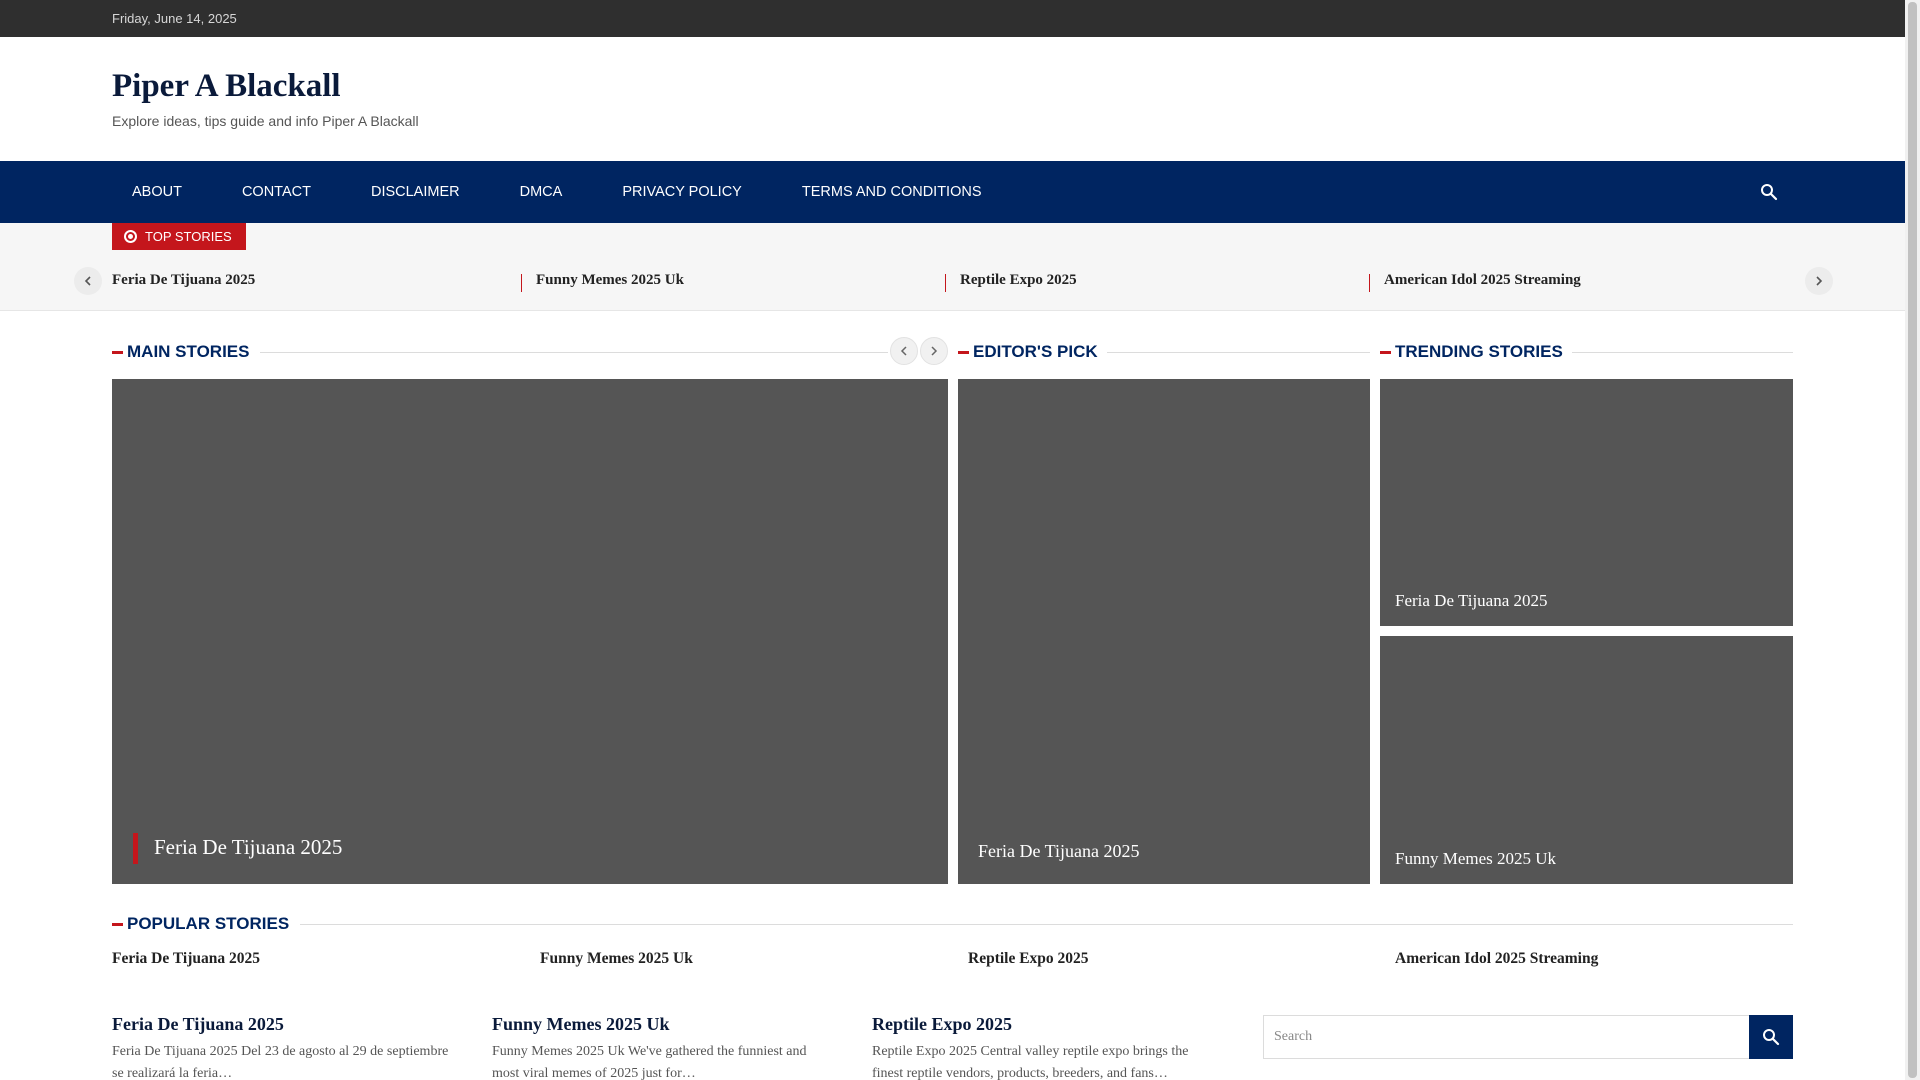 The height and width of the screenshot is (1080, 1920). What do you see at coordinates (186, 959) in the screenshot?
I see `popular-item: Feria De Tijuana 2025` at bounding box center [186, 959].